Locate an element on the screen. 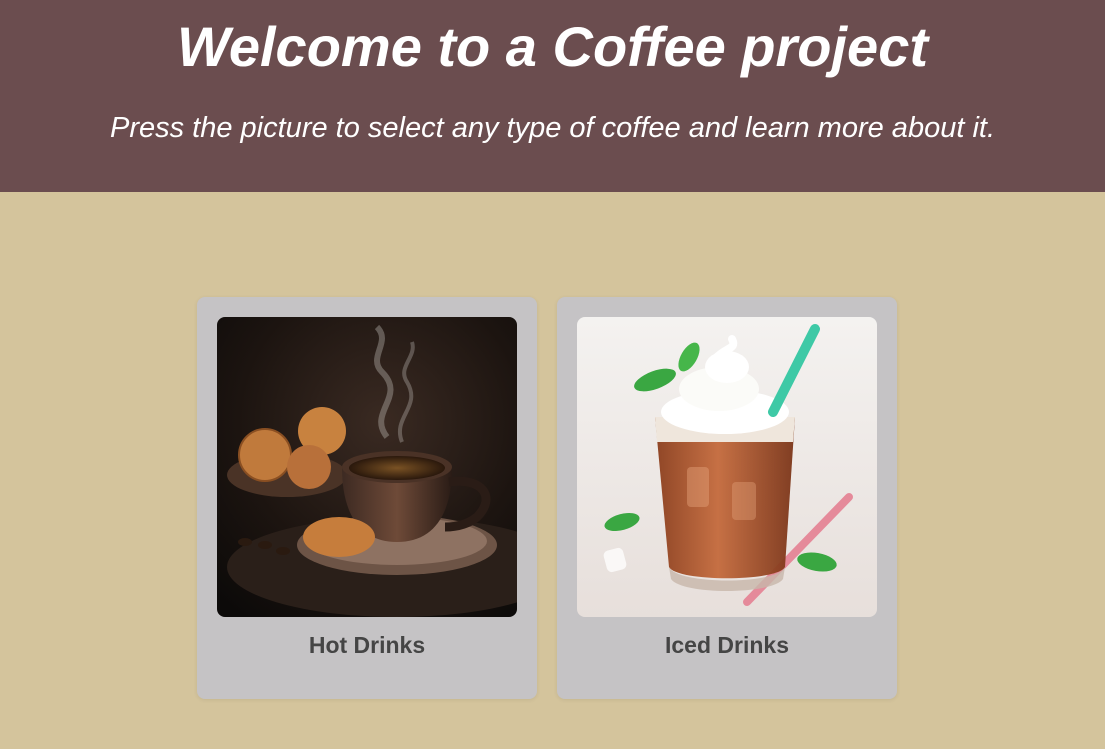 Image resolution: width=1105 pixels, height=749 pixels. hot-coffee-icon is located at coordinates (367, 467).